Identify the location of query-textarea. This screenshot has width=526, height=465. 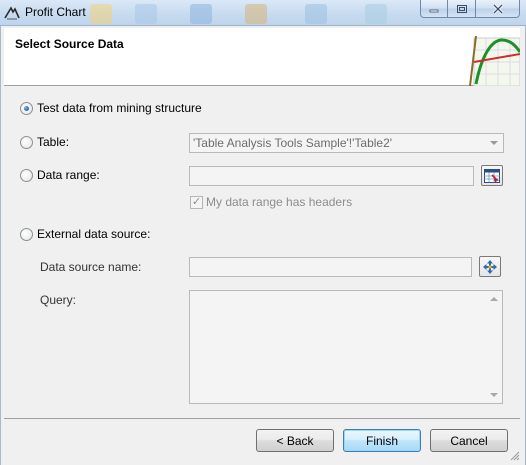
(346, 347).